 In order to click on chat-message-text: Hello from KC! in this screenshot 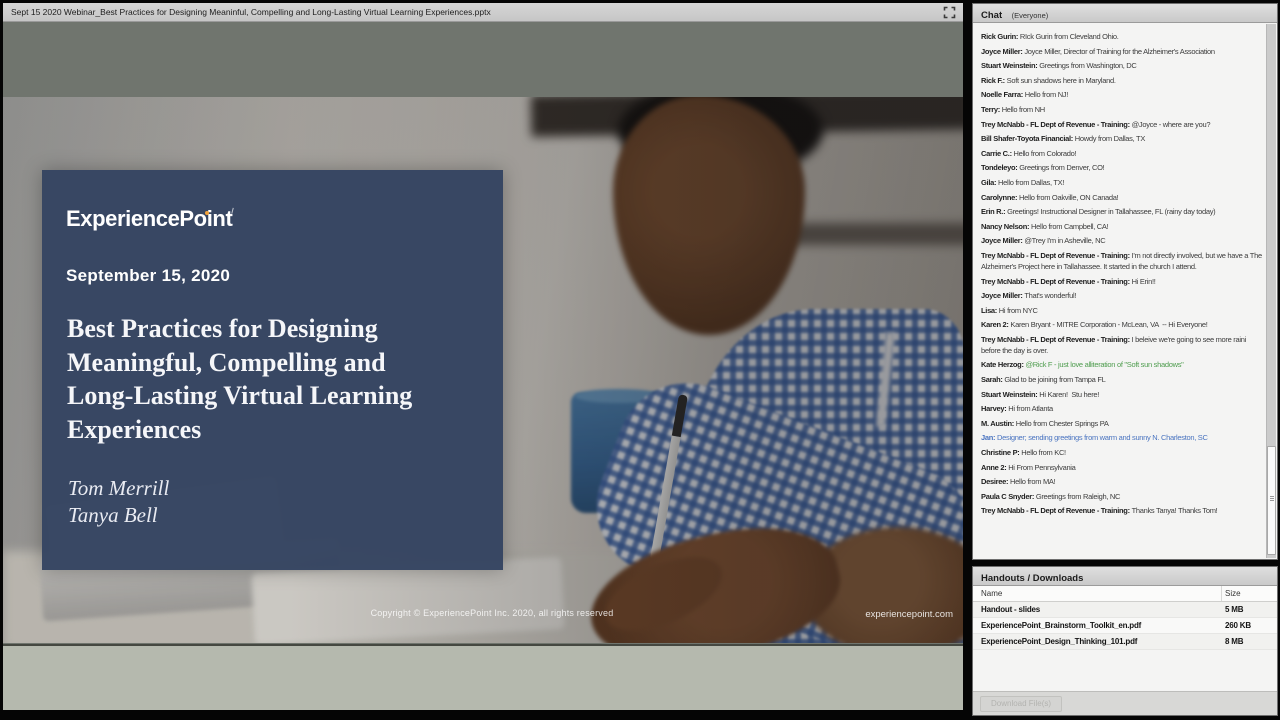, I will do `click(1043, 453)`.